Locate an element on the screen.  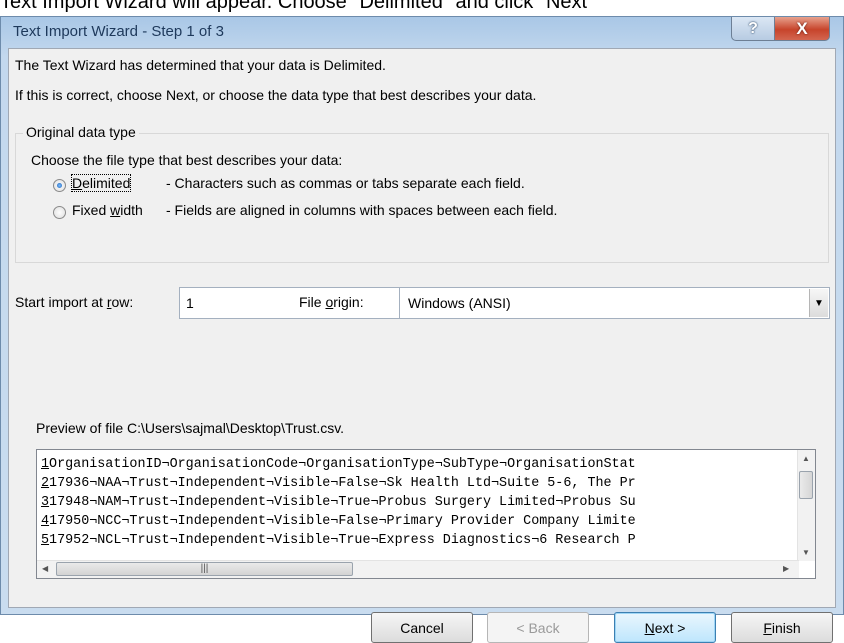
file-origin-label: File origin: is located at coordinates (331, 302).